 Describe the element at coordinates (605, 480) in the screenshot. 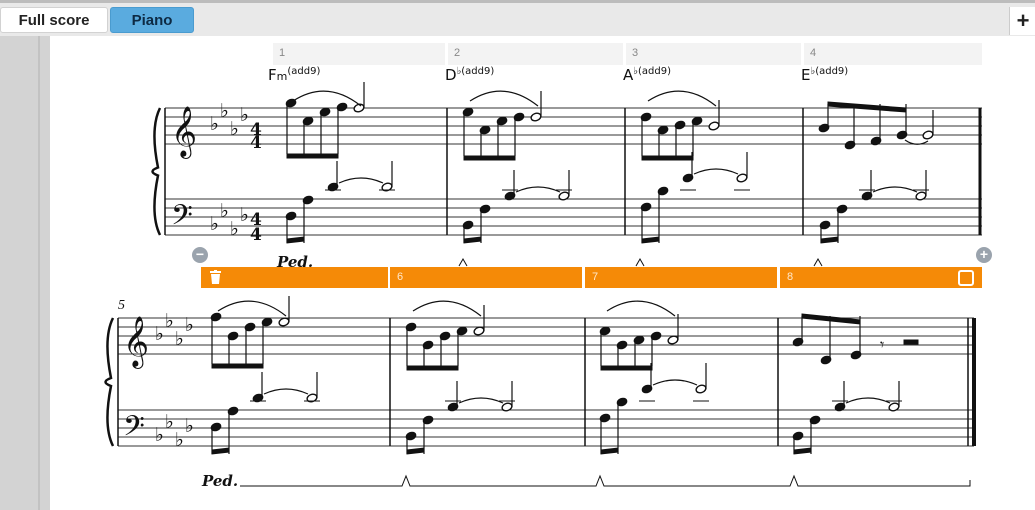

I see `pedal-line` at that location.